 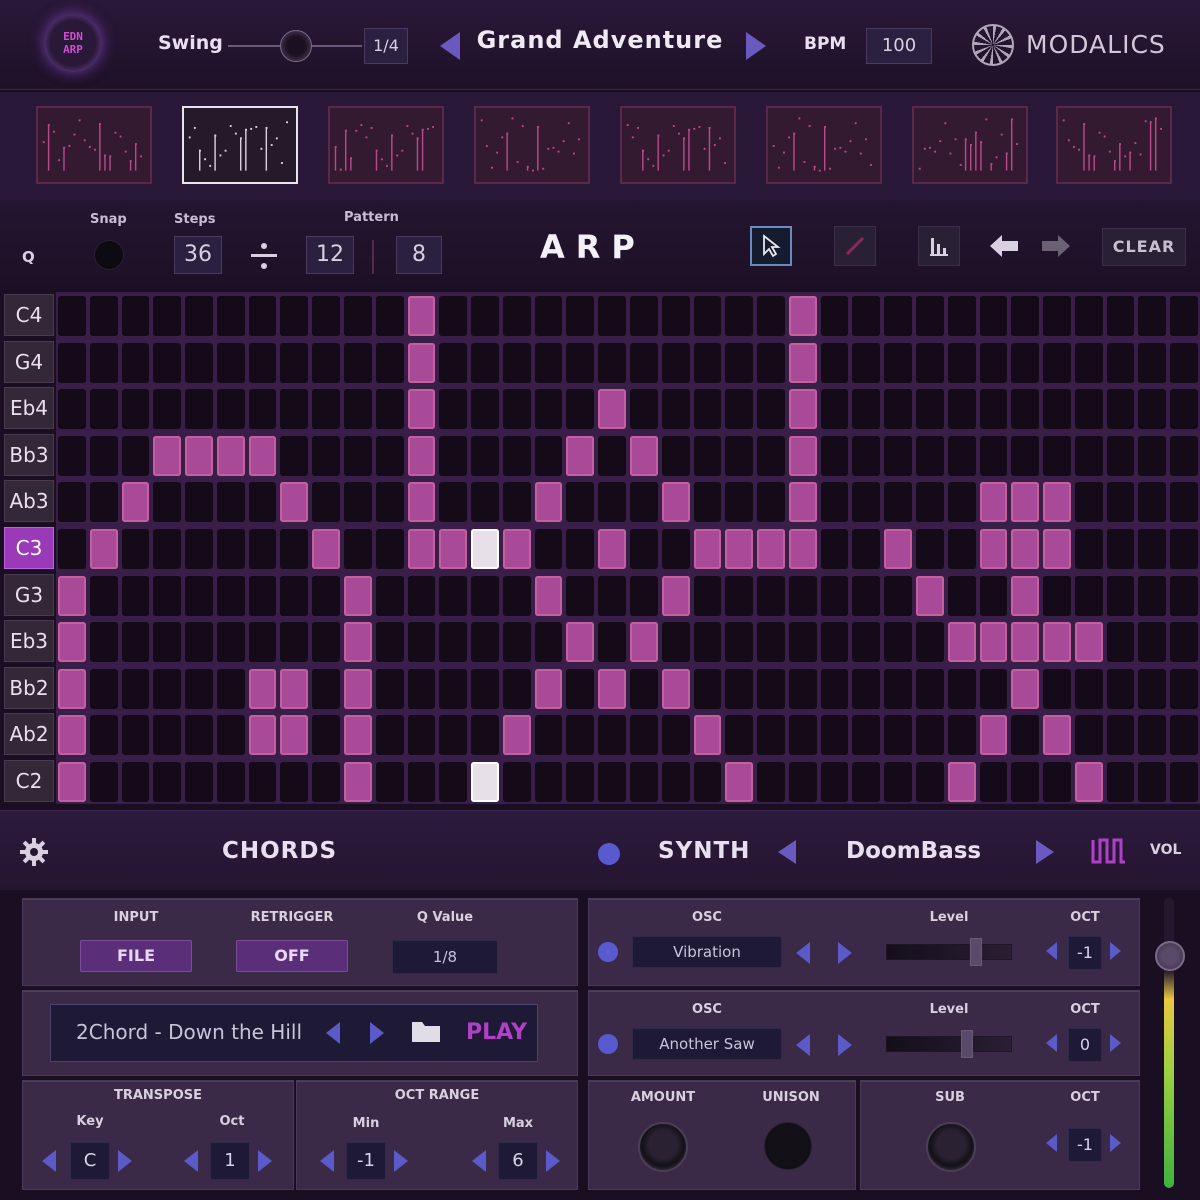 What do you see at coordinates (29, 408) in the screenshot?
I see `note-label-eb4: Eb4` at bounding box center [29, 408].